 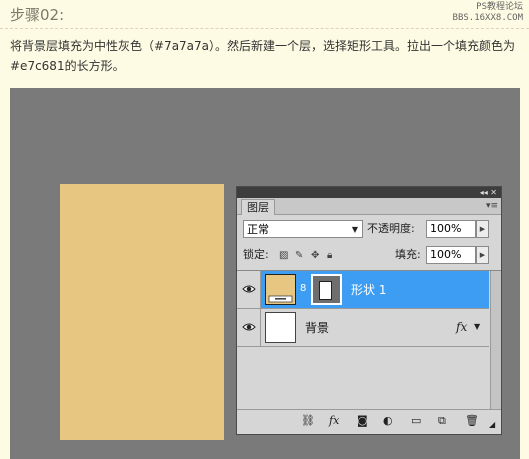 I want to click on blend-mode-select: 正常 ▼, so click(x=303, y=229).